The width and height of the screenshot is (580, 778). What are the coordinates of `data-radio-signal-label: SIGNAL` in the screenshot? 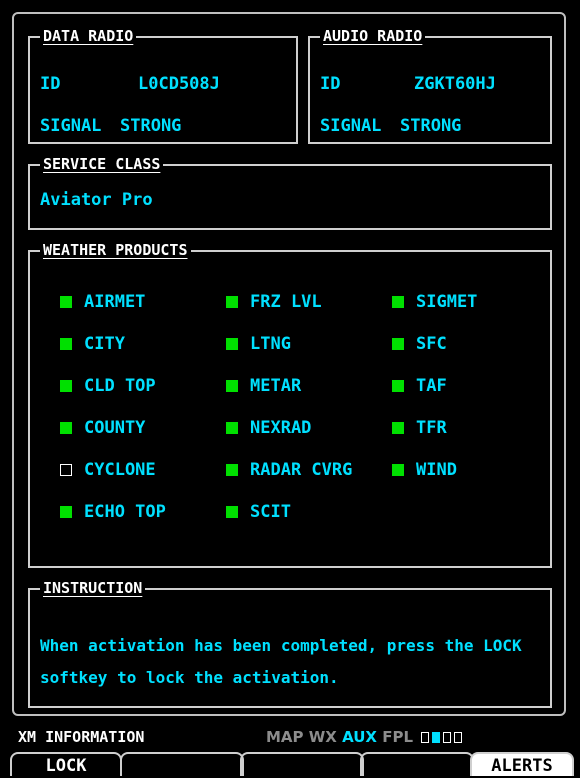 It's located at (71, 126).